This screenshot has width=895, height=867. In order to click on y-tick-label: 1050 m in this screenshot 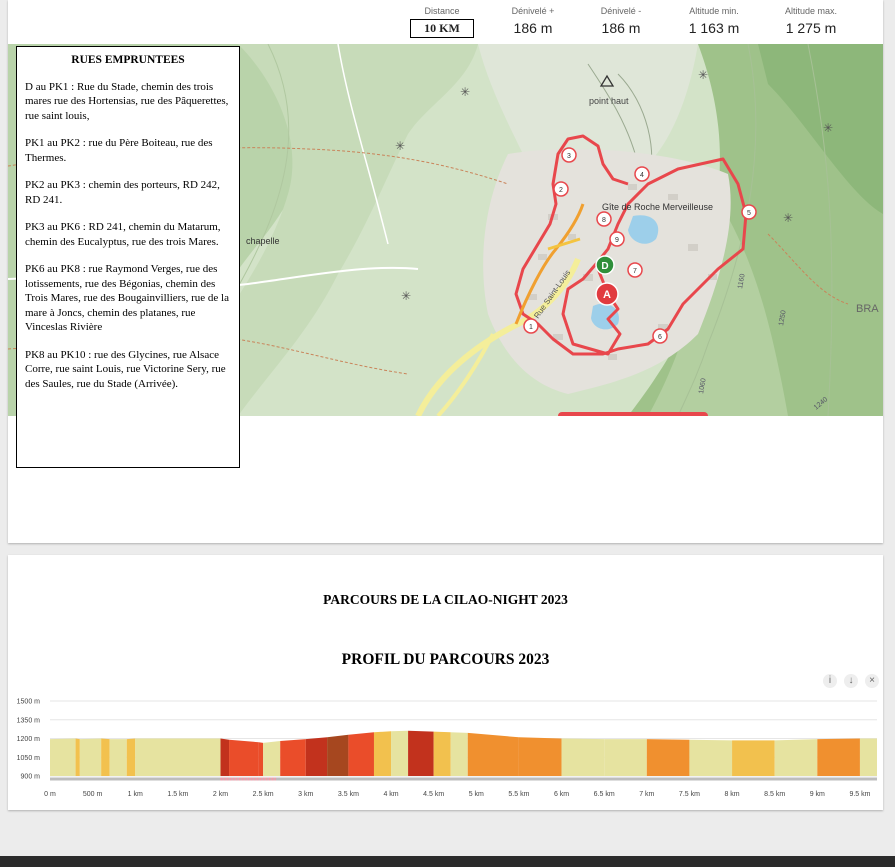, I will do `click(29, 758)`.